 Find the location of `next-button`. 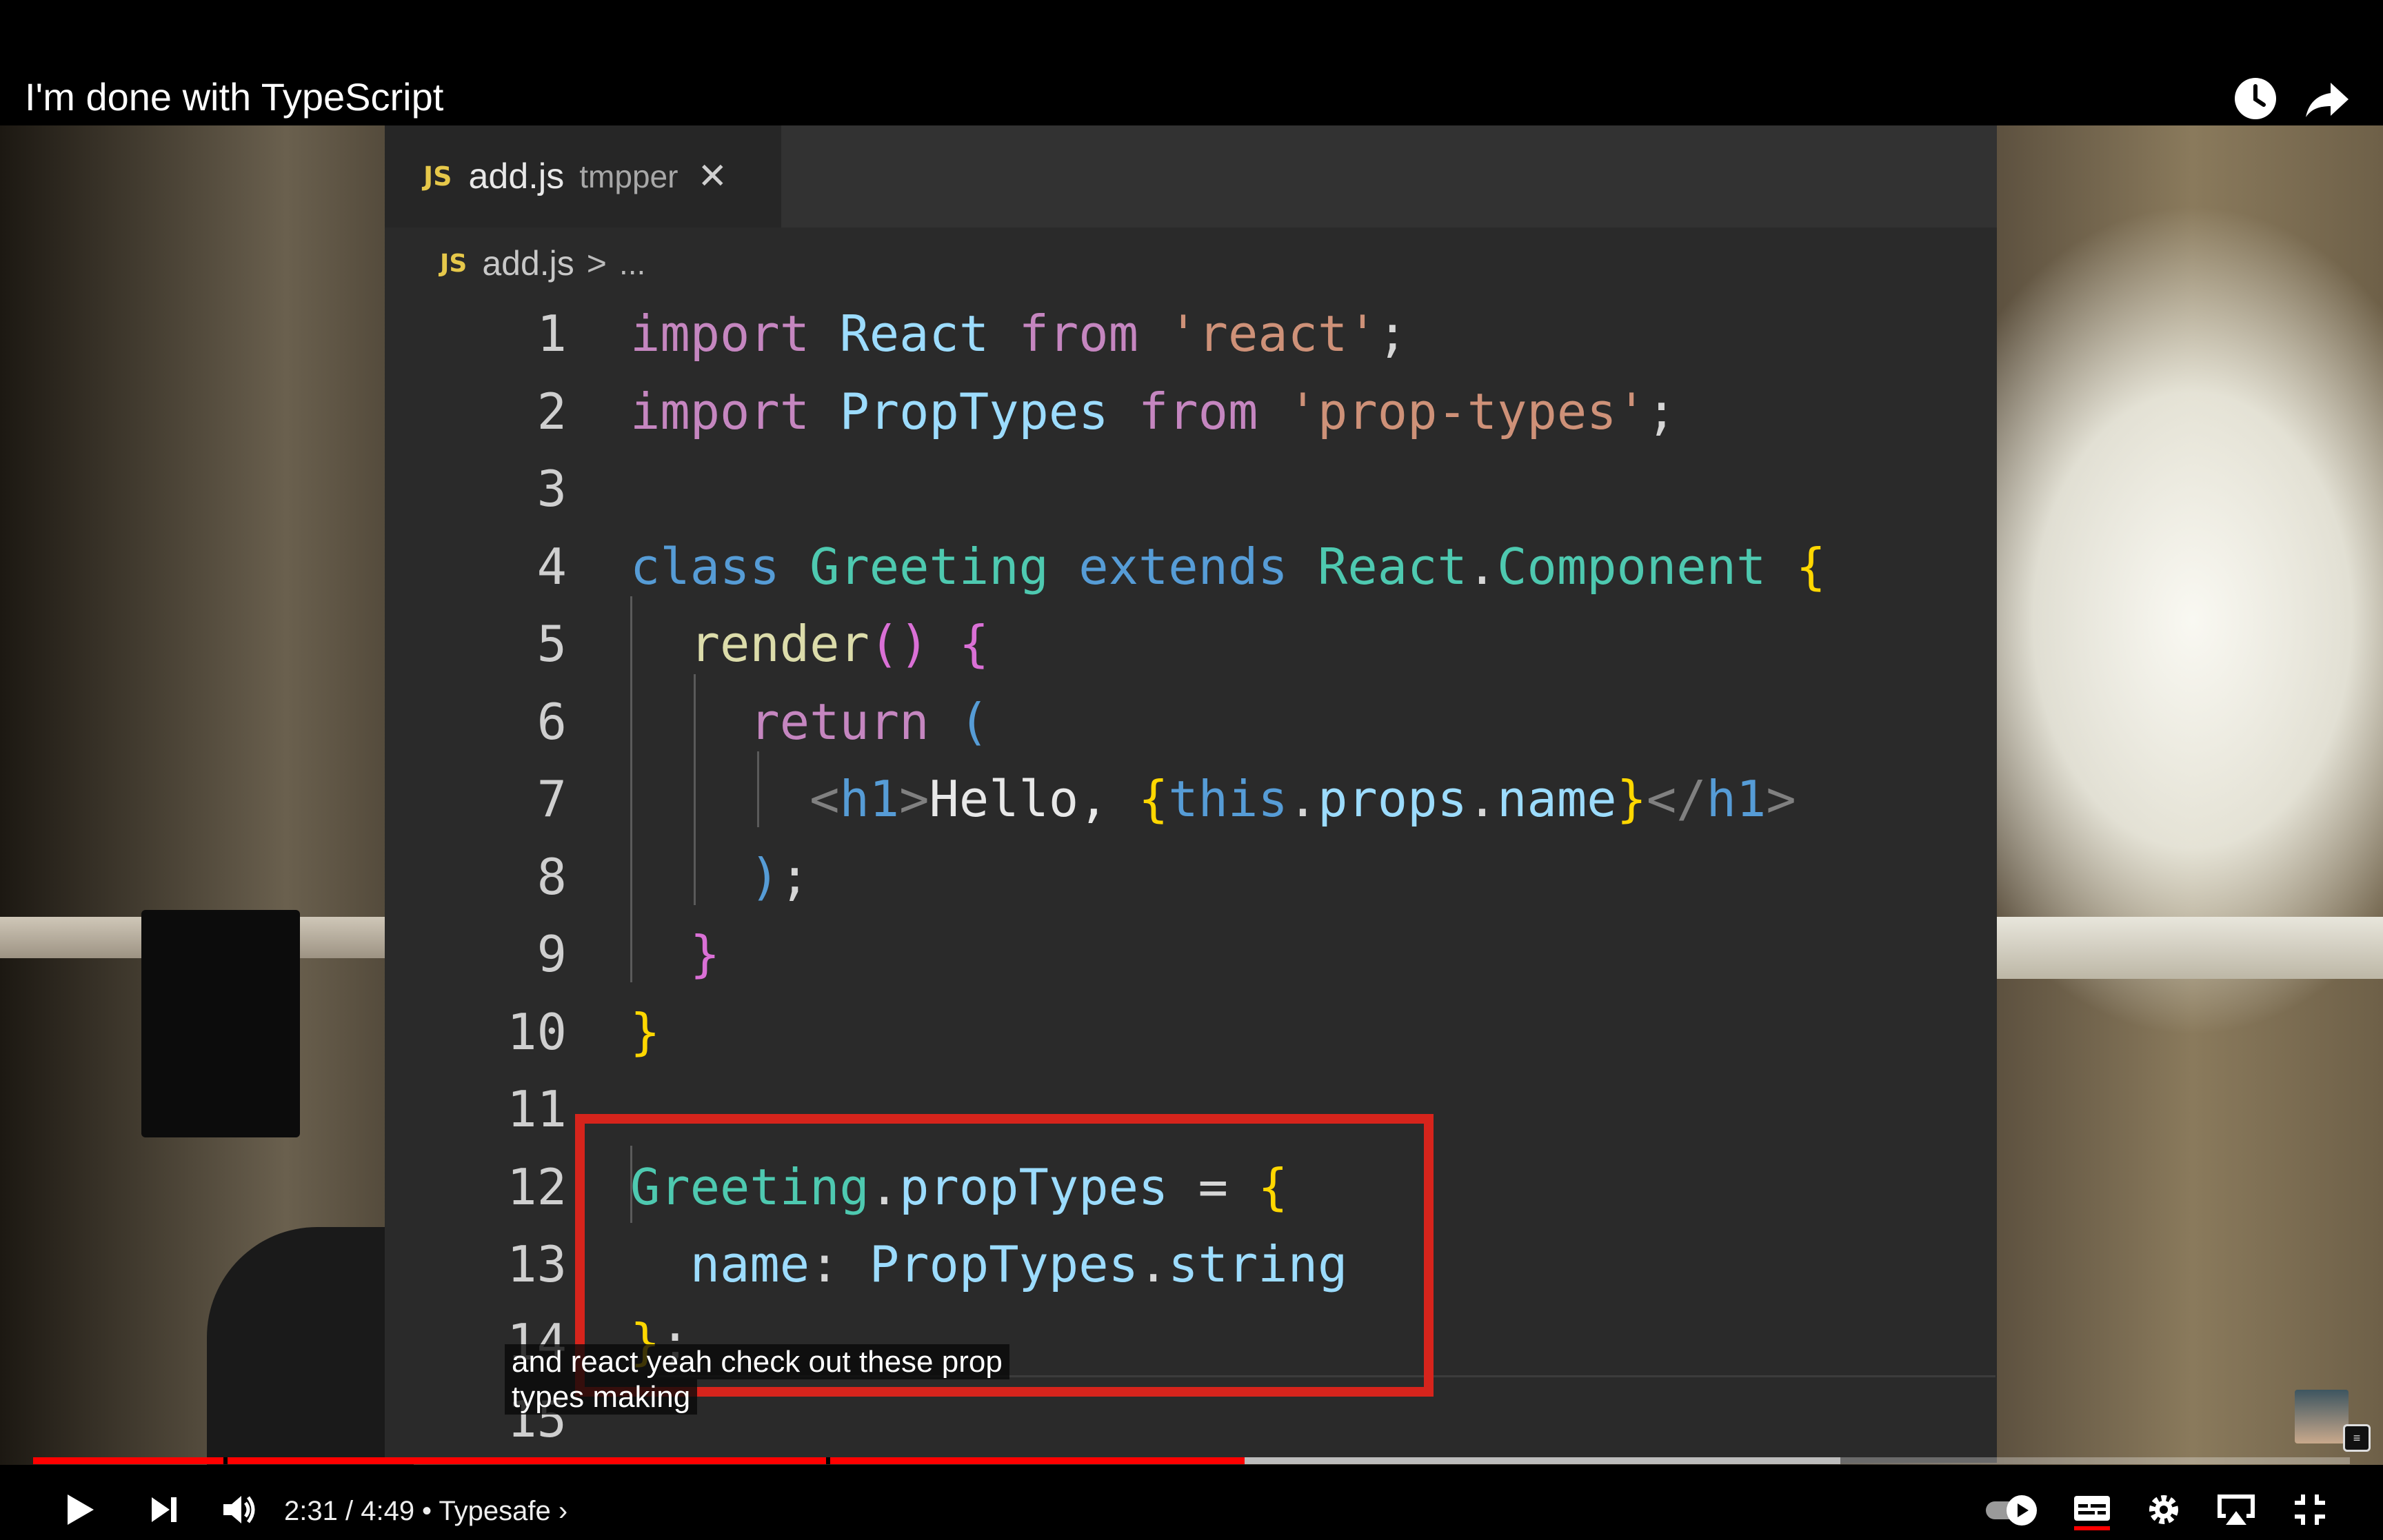

next-button is located at coordinates (165, 1510).